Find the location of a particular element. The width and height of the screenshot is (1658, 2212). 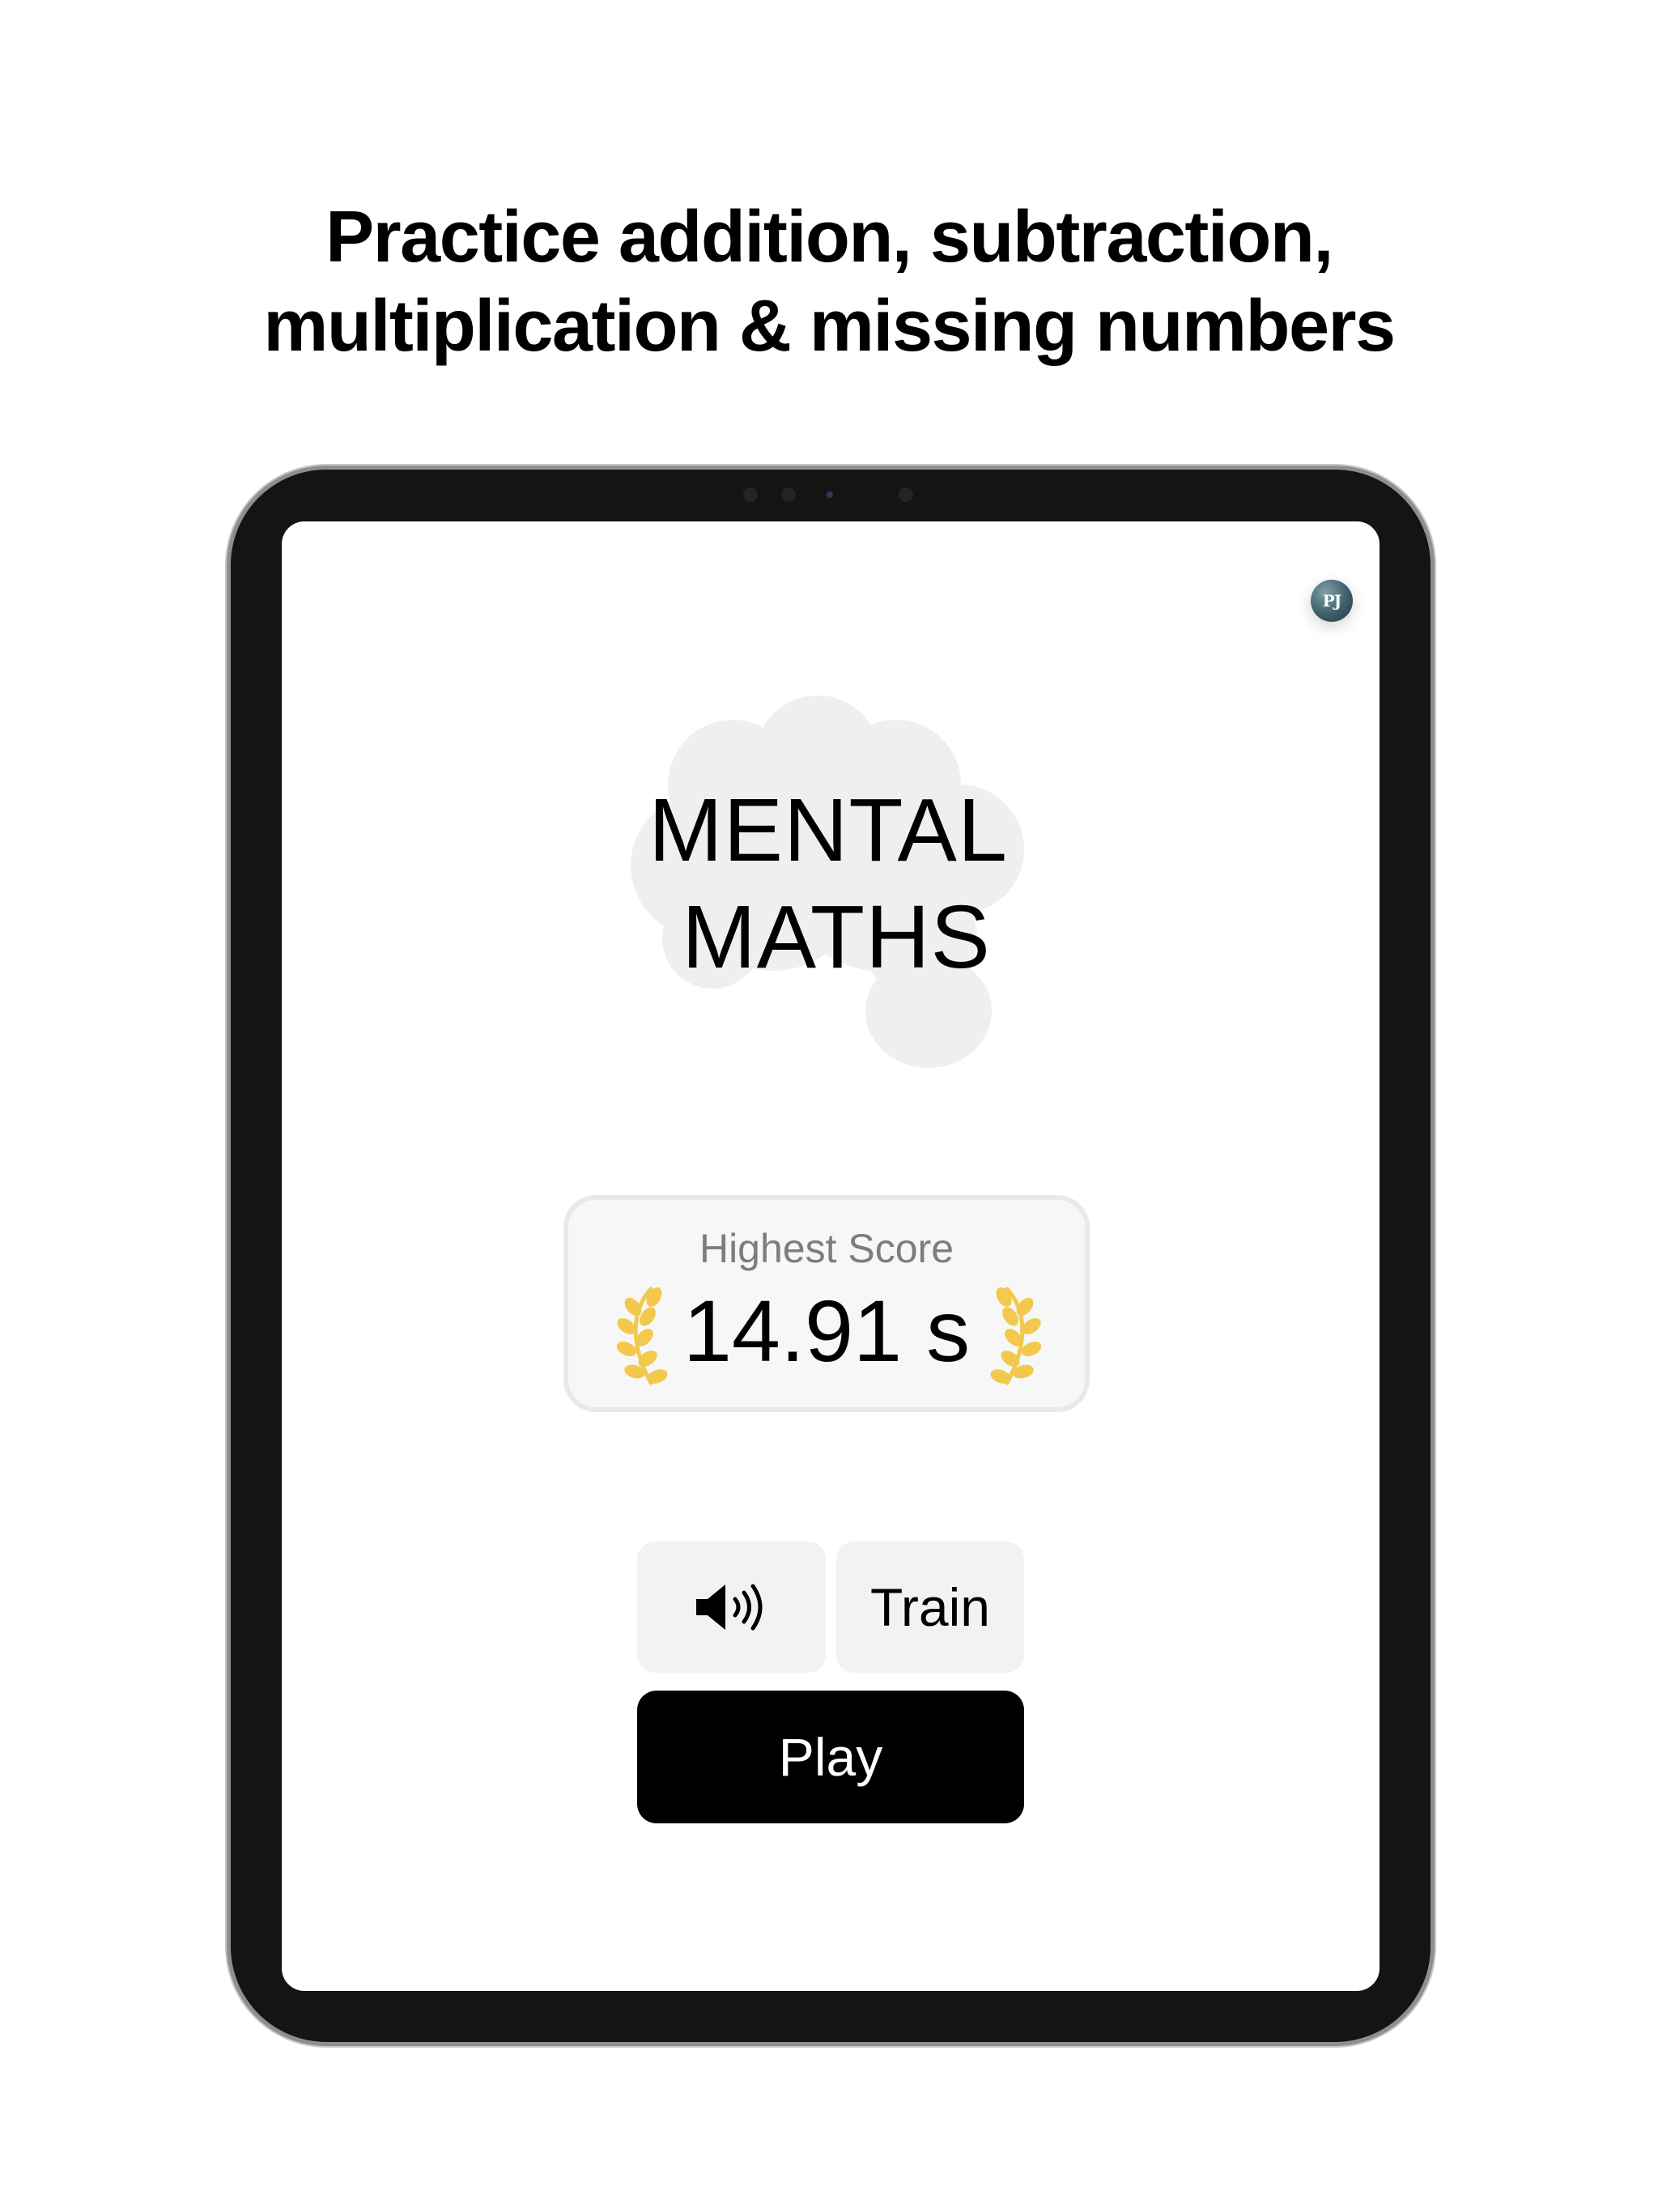

app-title-line-1: MENTAL is located at coordinates (828, 831).